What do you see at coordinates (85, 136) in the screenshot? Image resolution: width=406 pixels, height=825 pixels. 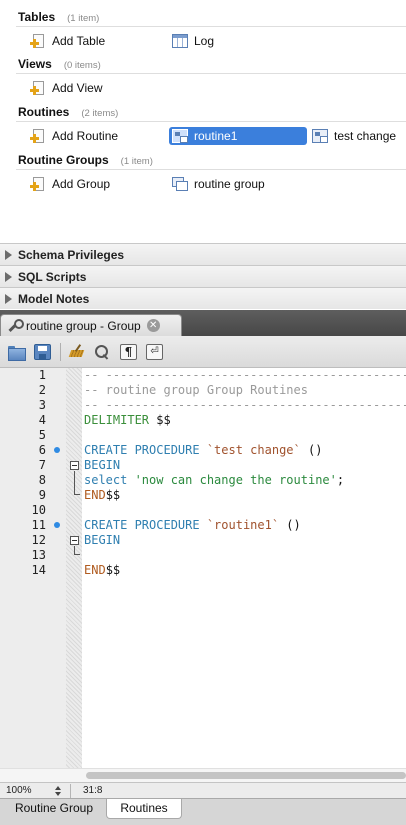 I see `add-routine-label: Add Routine` at bounding box center [85, 136].